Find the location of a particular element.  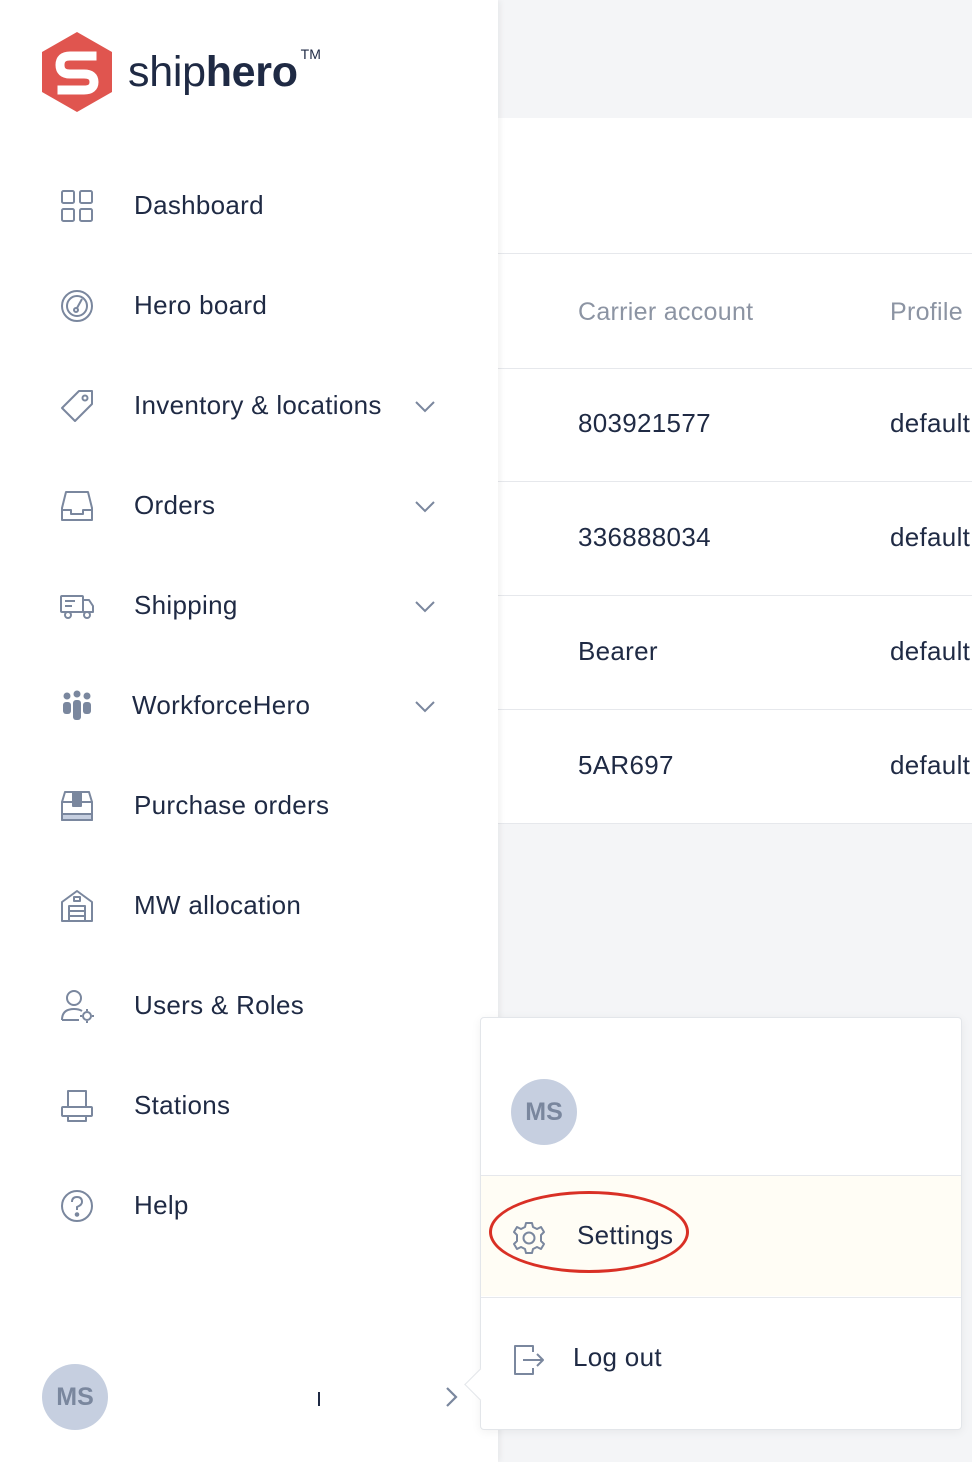

package-icon is located at coordinates (77, 806).